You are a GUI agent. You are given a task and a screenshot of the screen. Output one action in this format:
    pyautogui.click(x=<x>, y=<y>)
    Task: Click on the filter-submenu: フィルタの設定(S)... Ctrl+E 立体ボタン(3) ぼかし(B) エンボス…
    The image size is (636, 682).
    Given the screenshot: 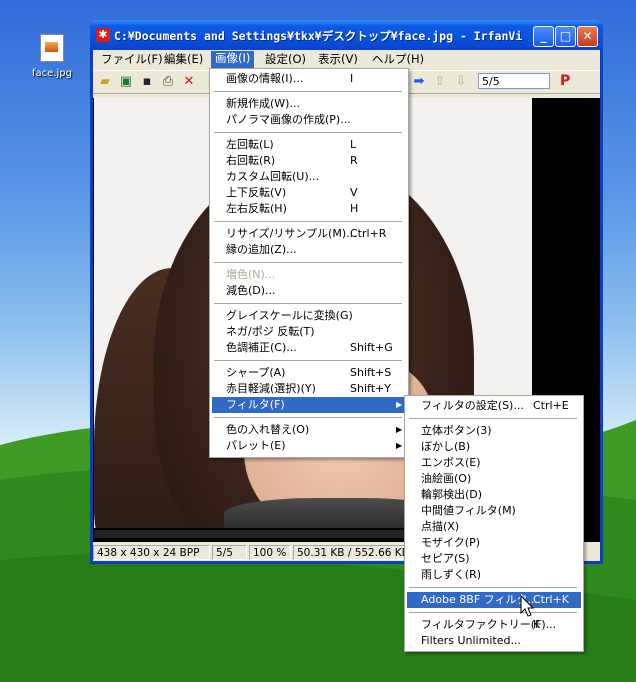 What is the action you would take?
    pyautogui.click(x=494, y=523)
    